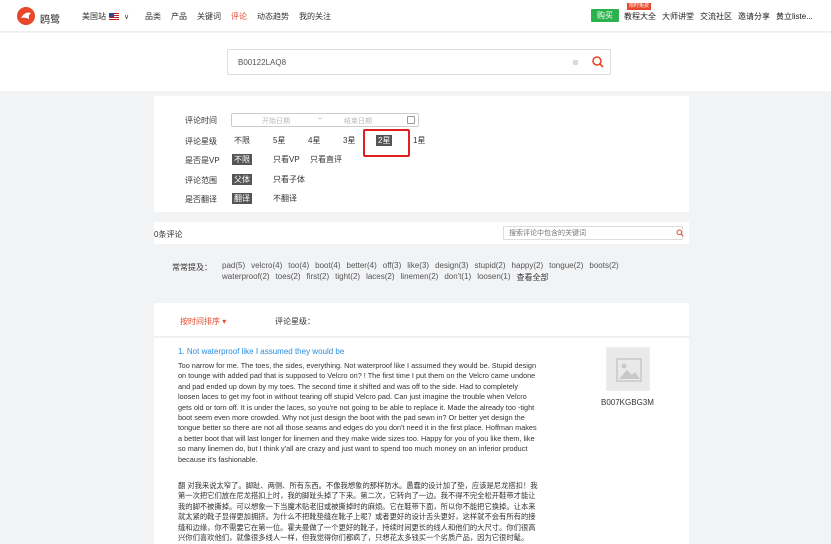  I want to click on scope-filter-row: 评论范围 父体 只看子体, so click(421, 180).